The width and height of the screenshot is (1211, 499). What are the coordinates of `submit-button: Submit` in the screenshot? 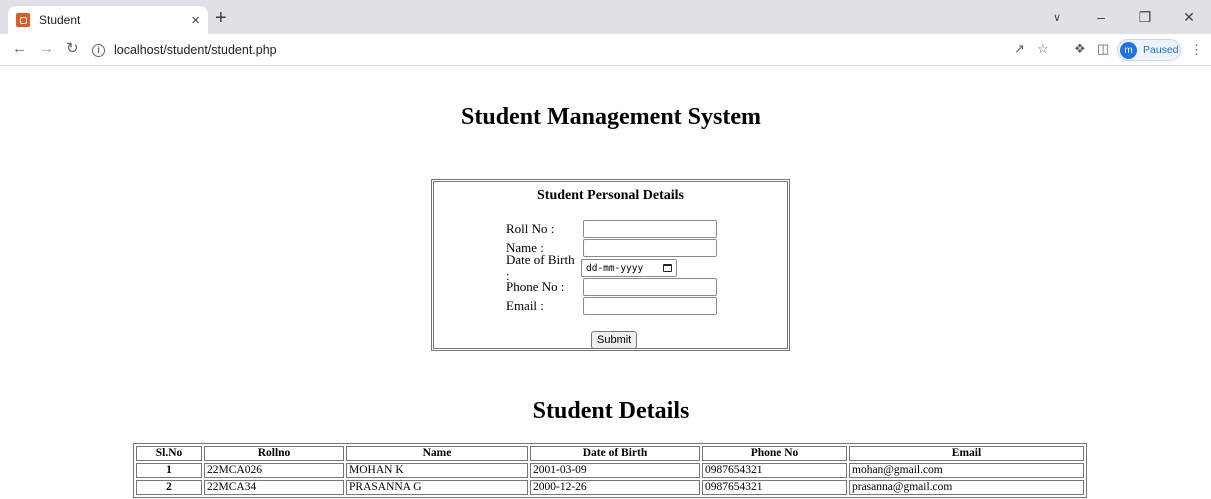 It's located at (614, 340).